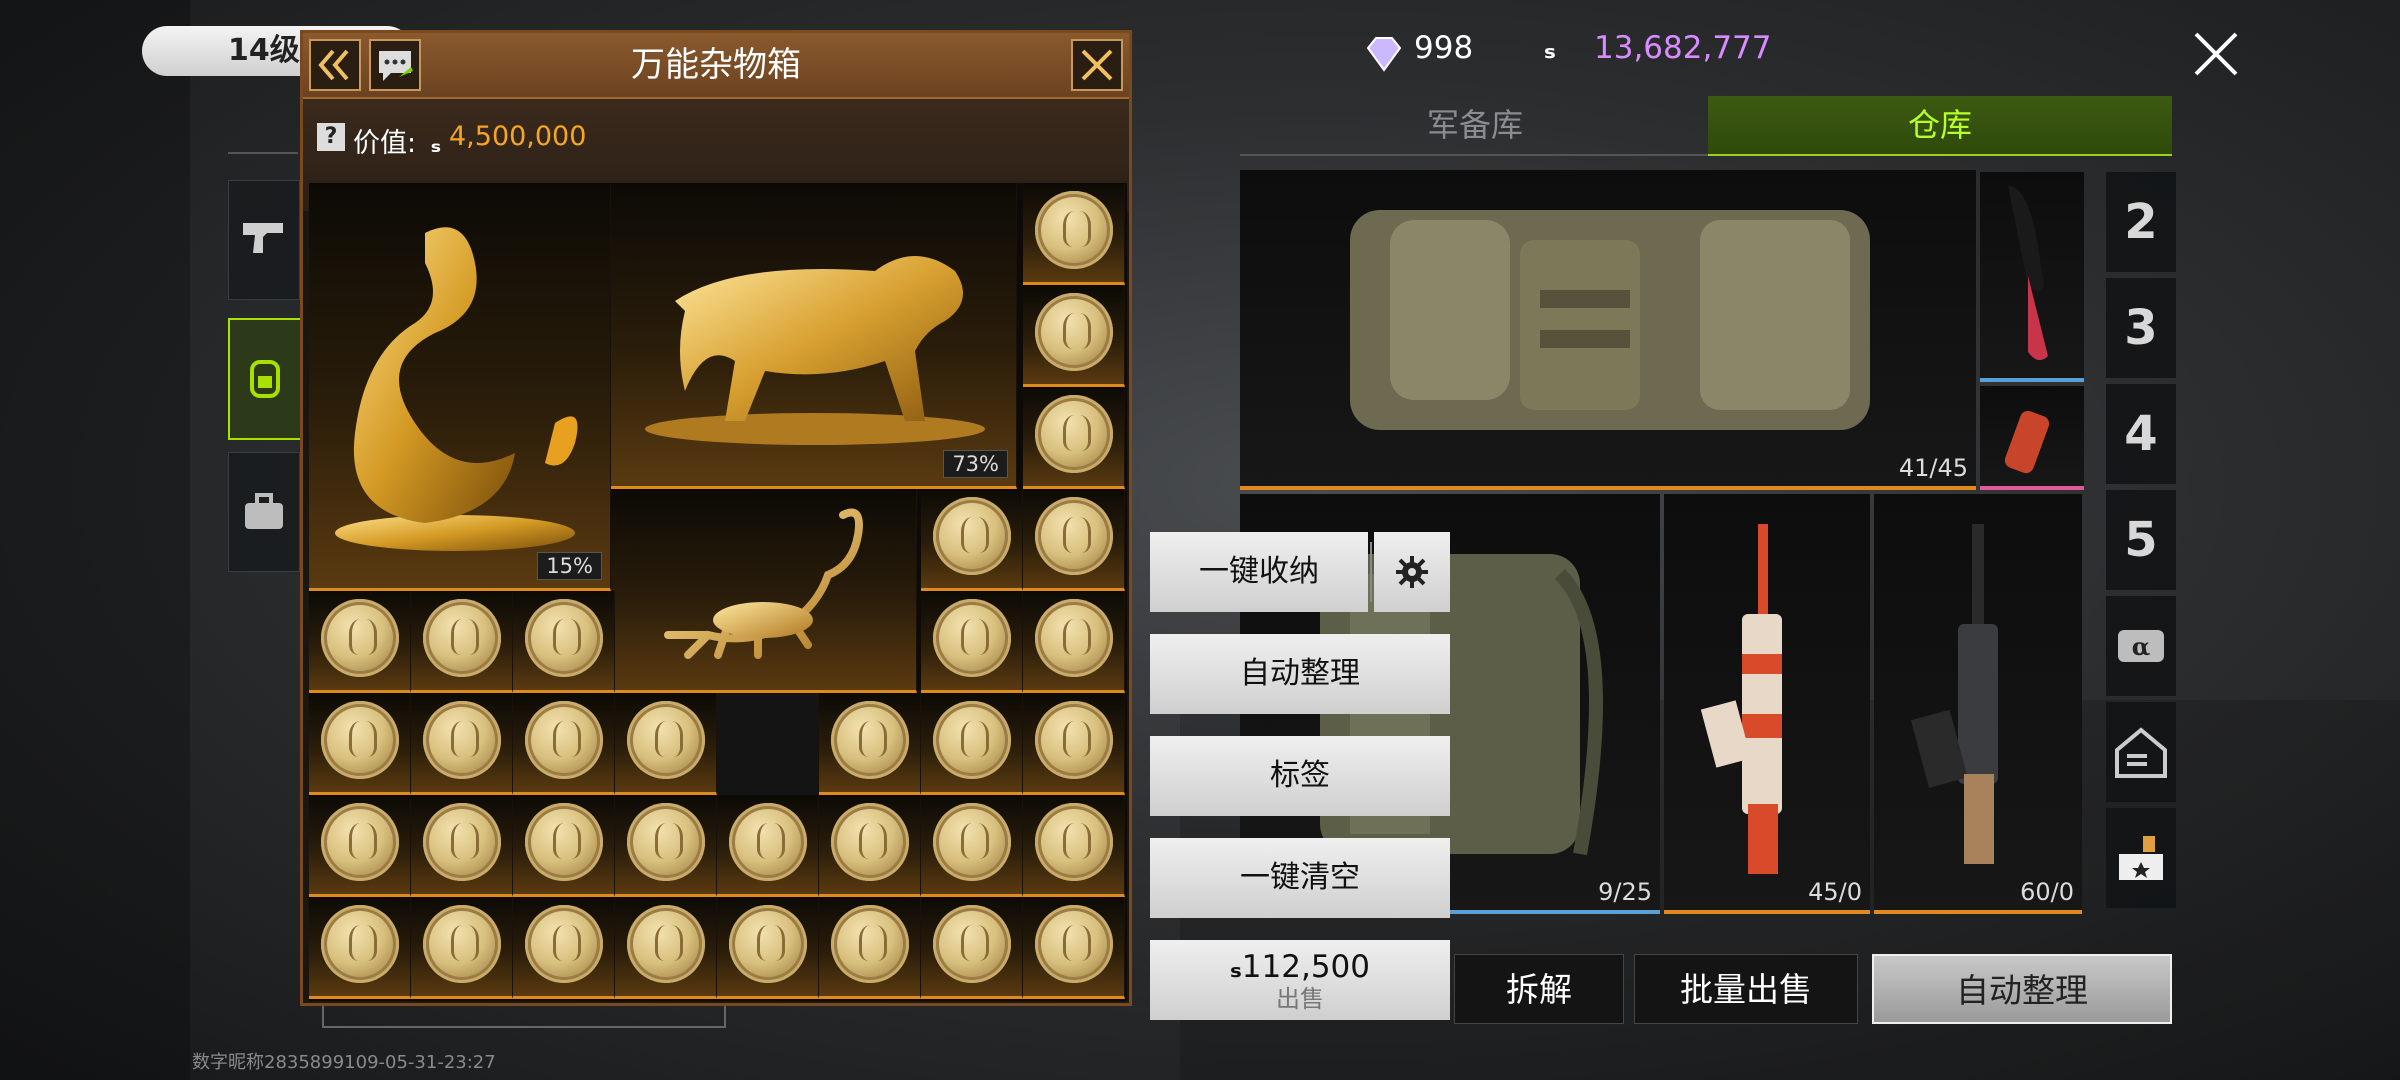  Describe the element at coordinates (264, 240) in the screenshot. I see `side-tab-weapons` at that location.